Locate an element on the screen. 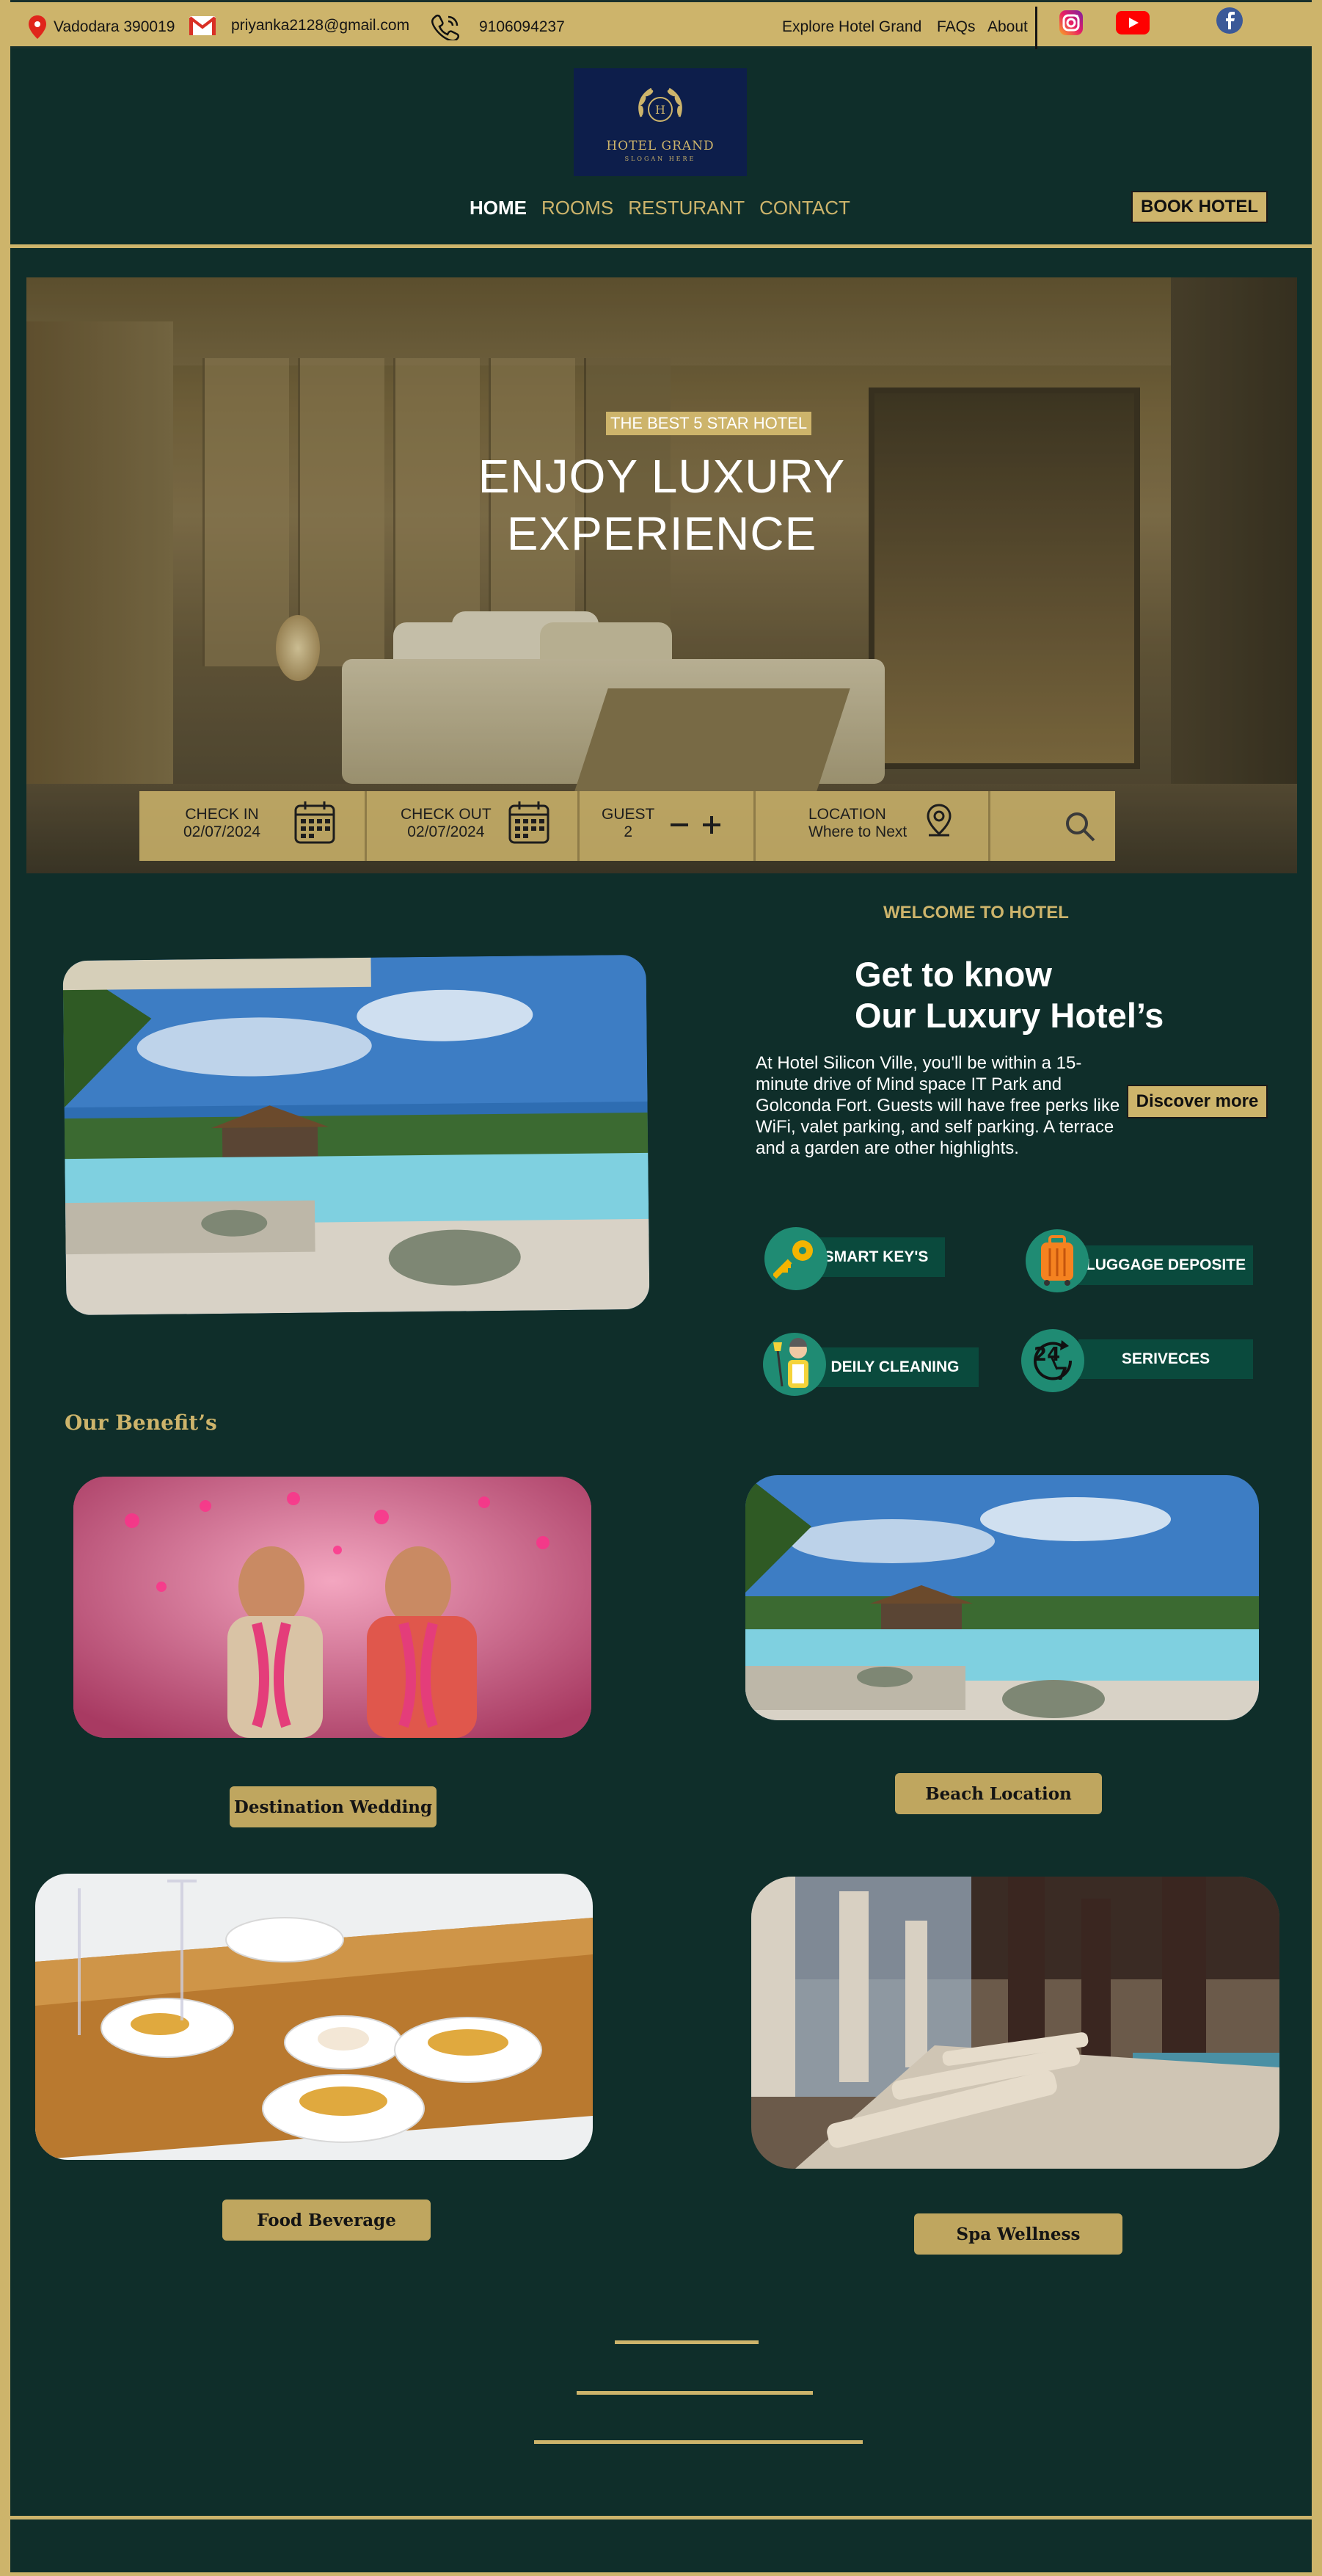 This screenshot has height=2576, width=1322. location-text: Vadodara 390019 is located at coordinates (114, 26).